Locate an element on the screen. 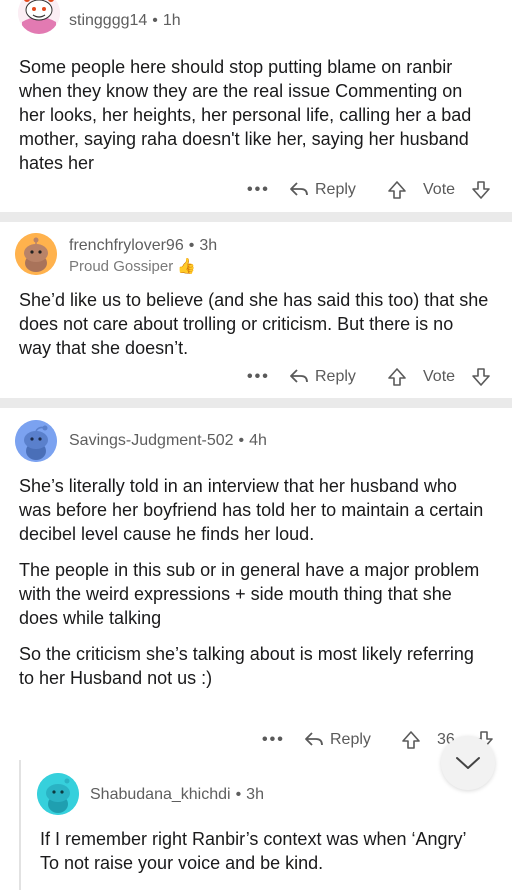 This screenshot has width=512, height=890. comment-meta: Shabudana_khichdi • 3h is located at coordinates (177, 794).